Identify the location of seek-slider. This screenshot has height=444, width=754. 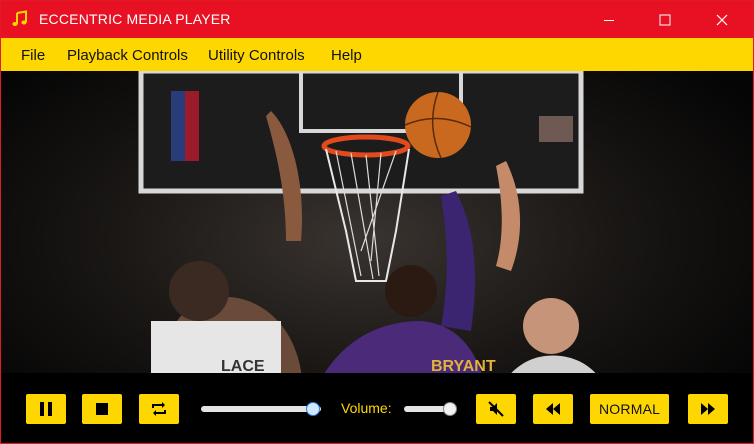
(261, 409).